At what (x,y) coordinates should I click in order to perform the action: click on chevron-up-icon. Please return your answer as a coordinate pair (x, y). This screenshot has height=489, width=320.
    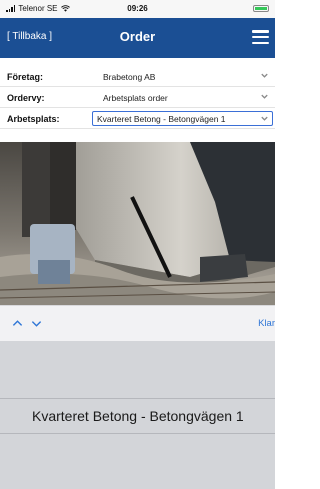
    Looking at the image, I should click on (17, 323).